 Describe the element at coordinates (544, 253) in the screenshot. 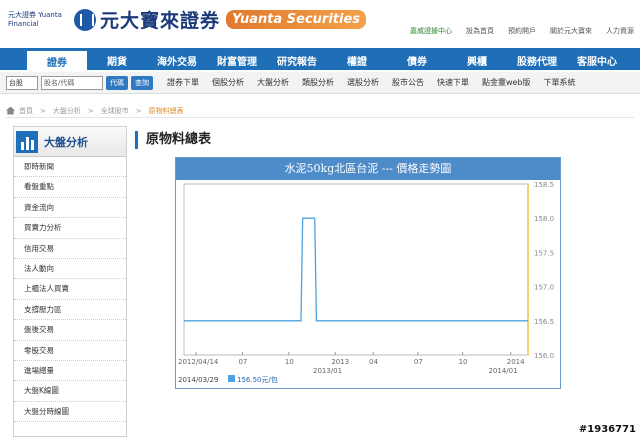

I see `y-tick-label: 157.5` at that location.